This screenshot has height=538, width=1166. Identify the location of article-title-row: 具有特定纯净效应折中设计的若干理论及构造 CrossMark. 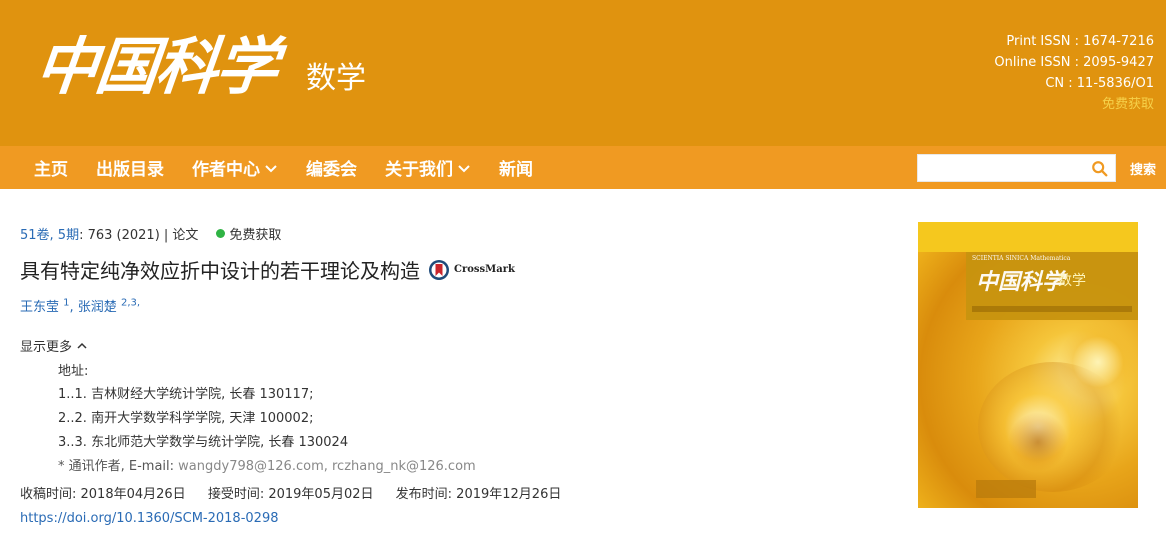
(267, 269).